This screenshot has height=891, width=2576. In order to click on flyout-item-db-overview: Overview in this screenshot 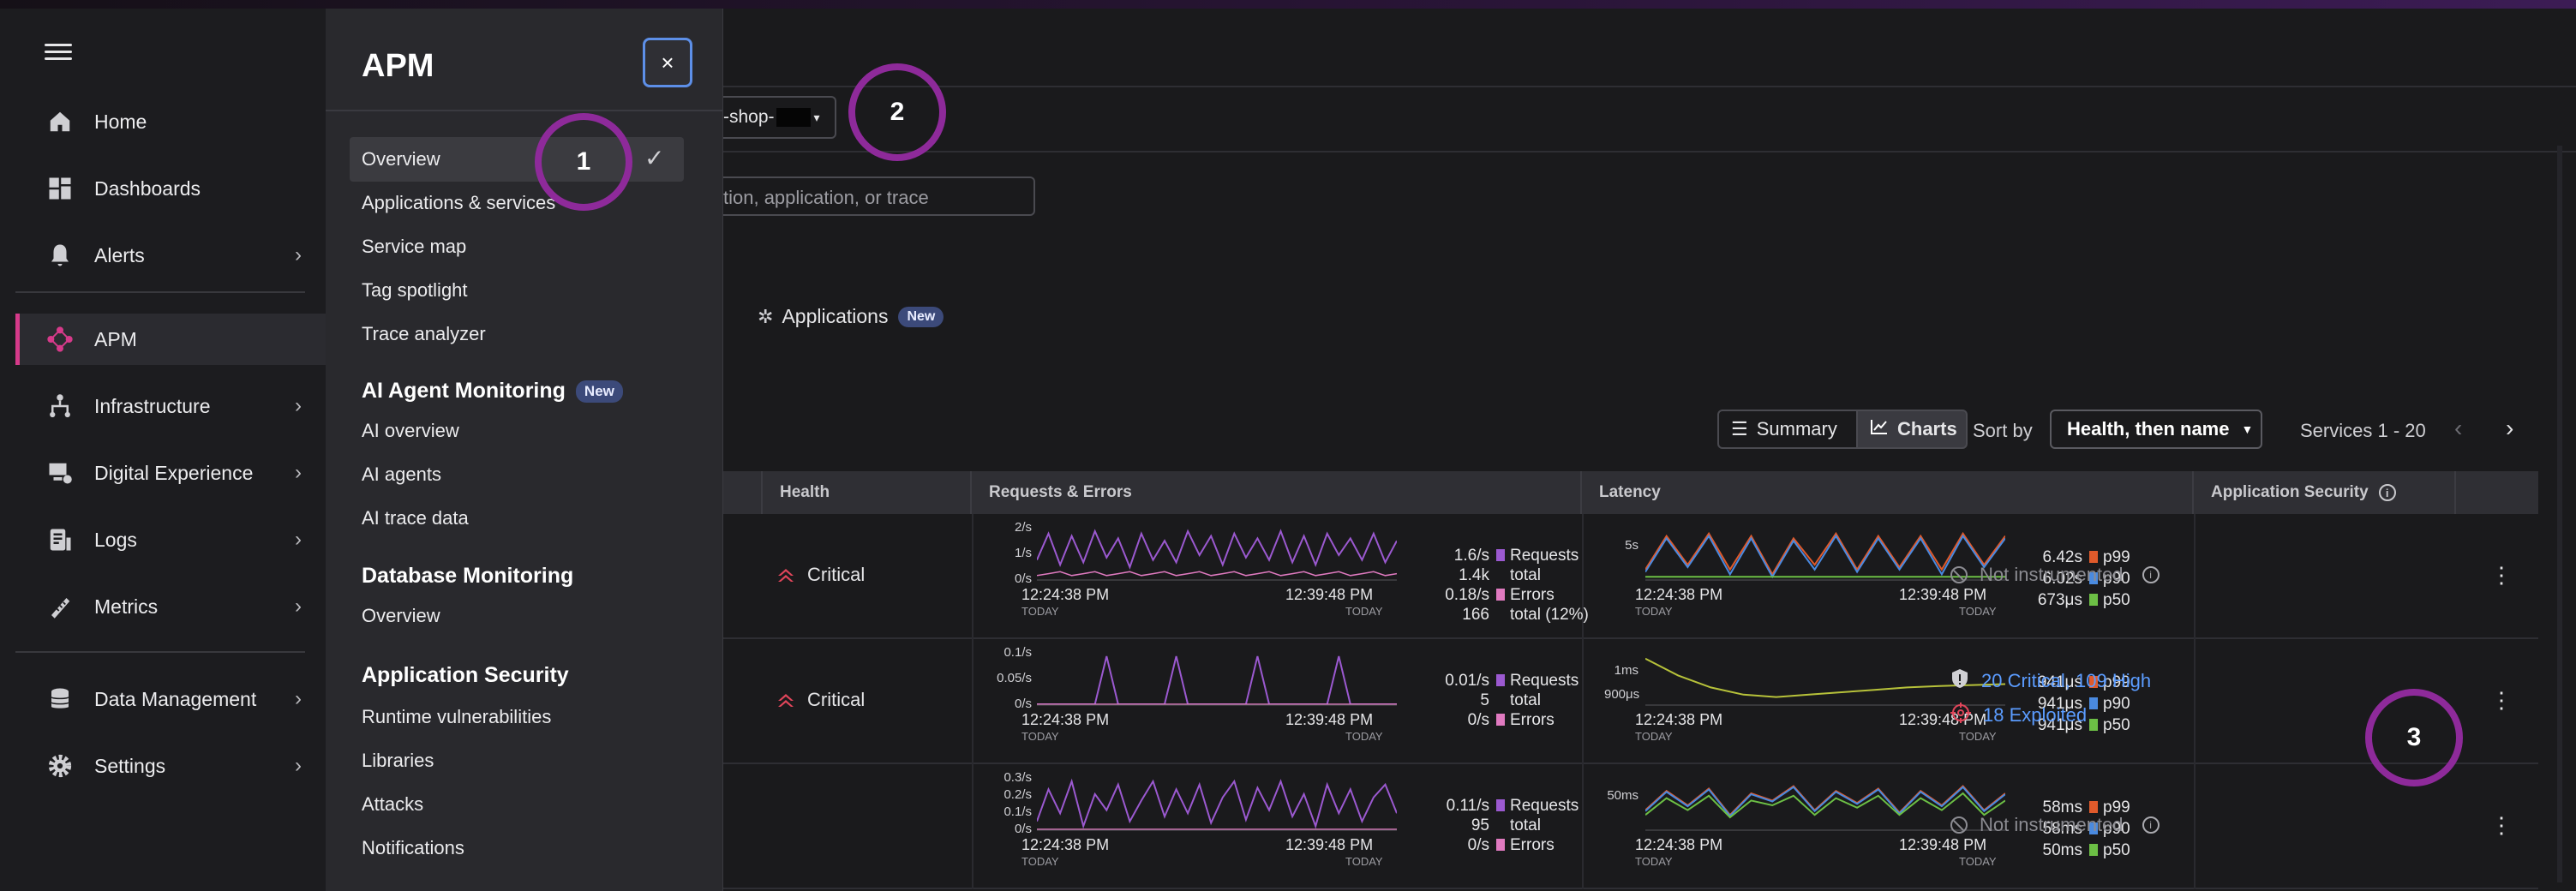, I will do `click(401, 616)`.